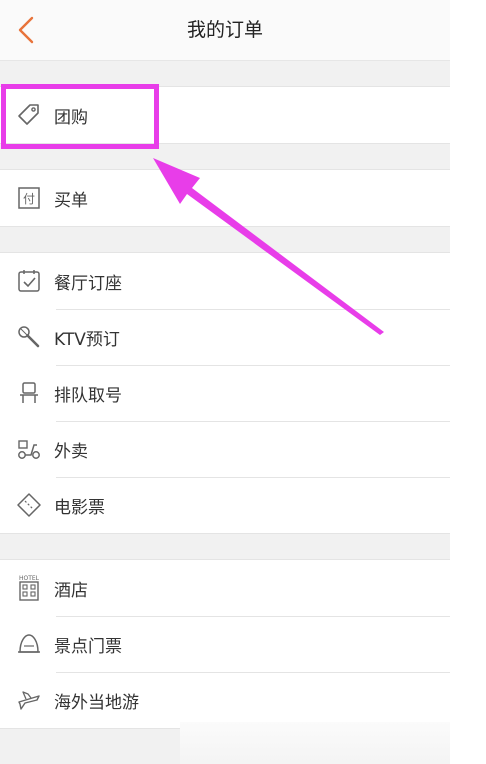 This screenshot has width=486, height=764. I want to click on annotation-arrow, so click(268, 246).